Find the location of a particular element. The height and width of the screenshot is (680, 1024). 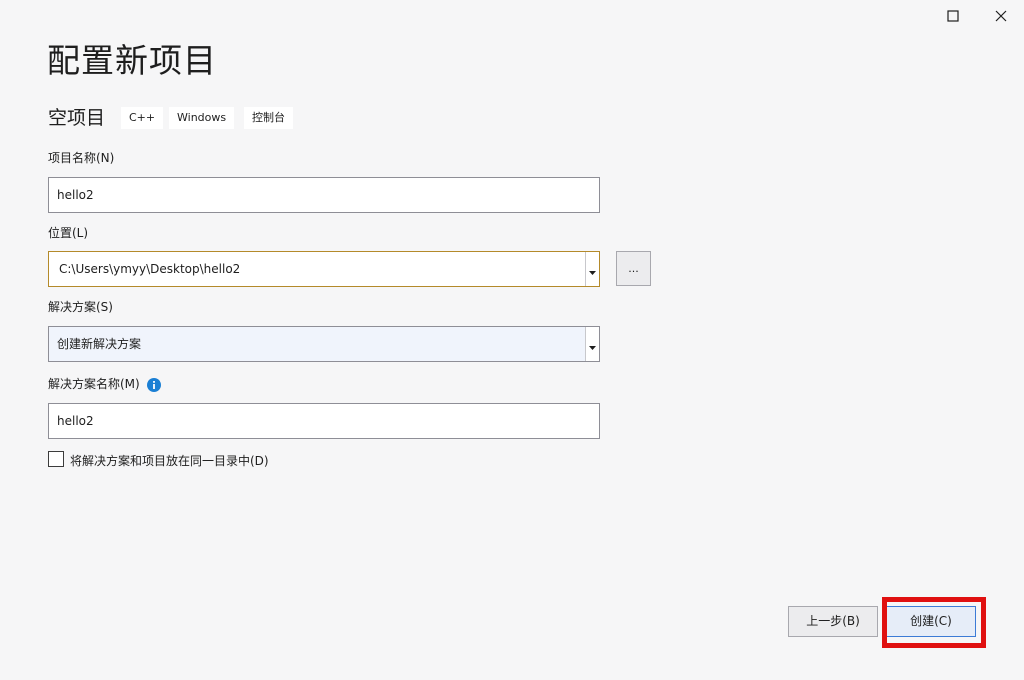

close-button is located at coordinates (1001, 16).